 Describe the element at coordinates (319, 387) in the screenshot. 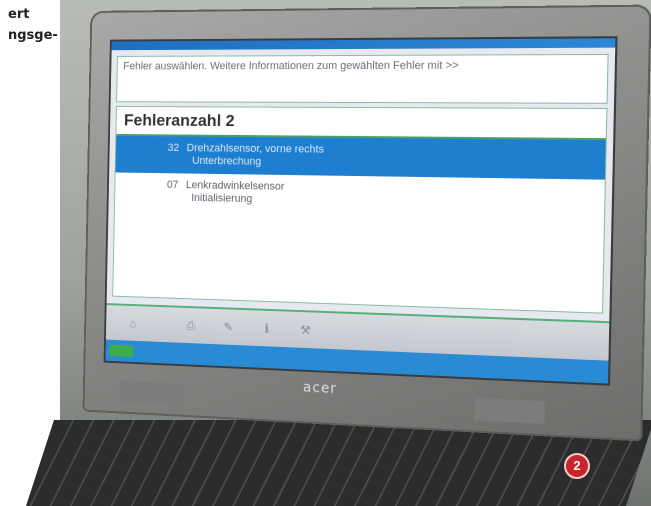

I see `laptop-brand-logo: acer` at that location.